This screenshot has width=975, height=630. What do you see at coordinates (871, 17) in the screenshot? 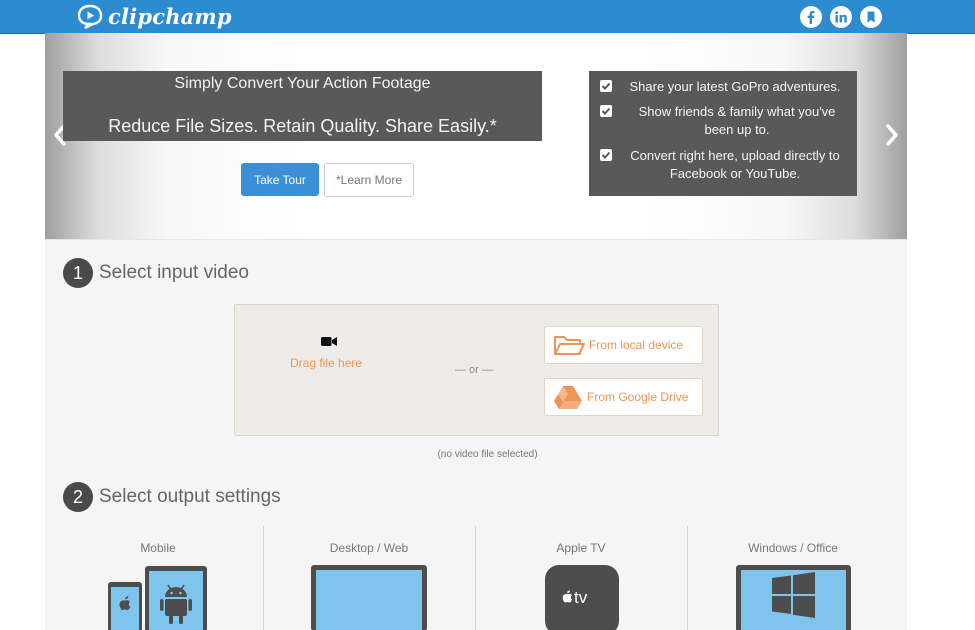
I see `bookmark-icon` at bounding box center [871, 17].